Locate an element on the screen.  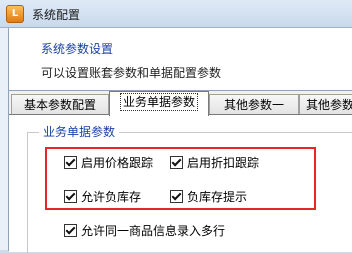
tab-label: 基本参数配置 is located at coordinates (59, 105).